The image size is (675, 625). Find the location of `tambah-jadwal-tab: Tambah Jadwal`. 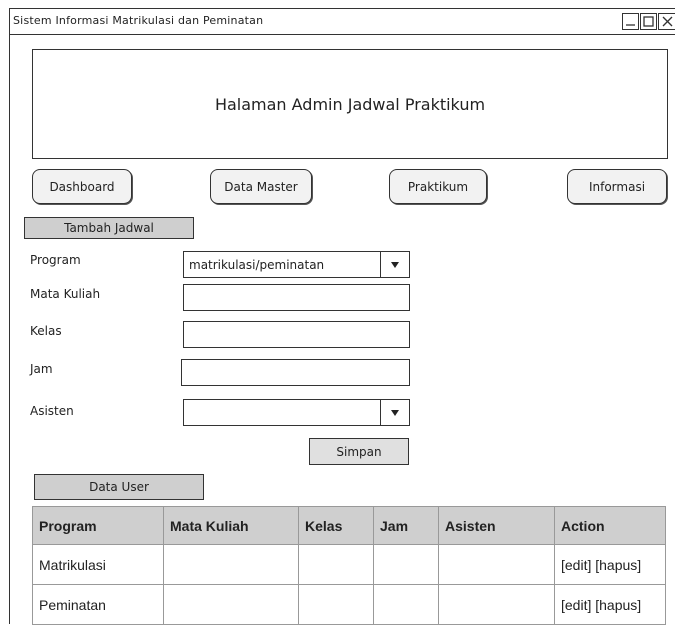

tambah-jadwal-tab: Tambah Jadwal is located at coordinates (109, 228).